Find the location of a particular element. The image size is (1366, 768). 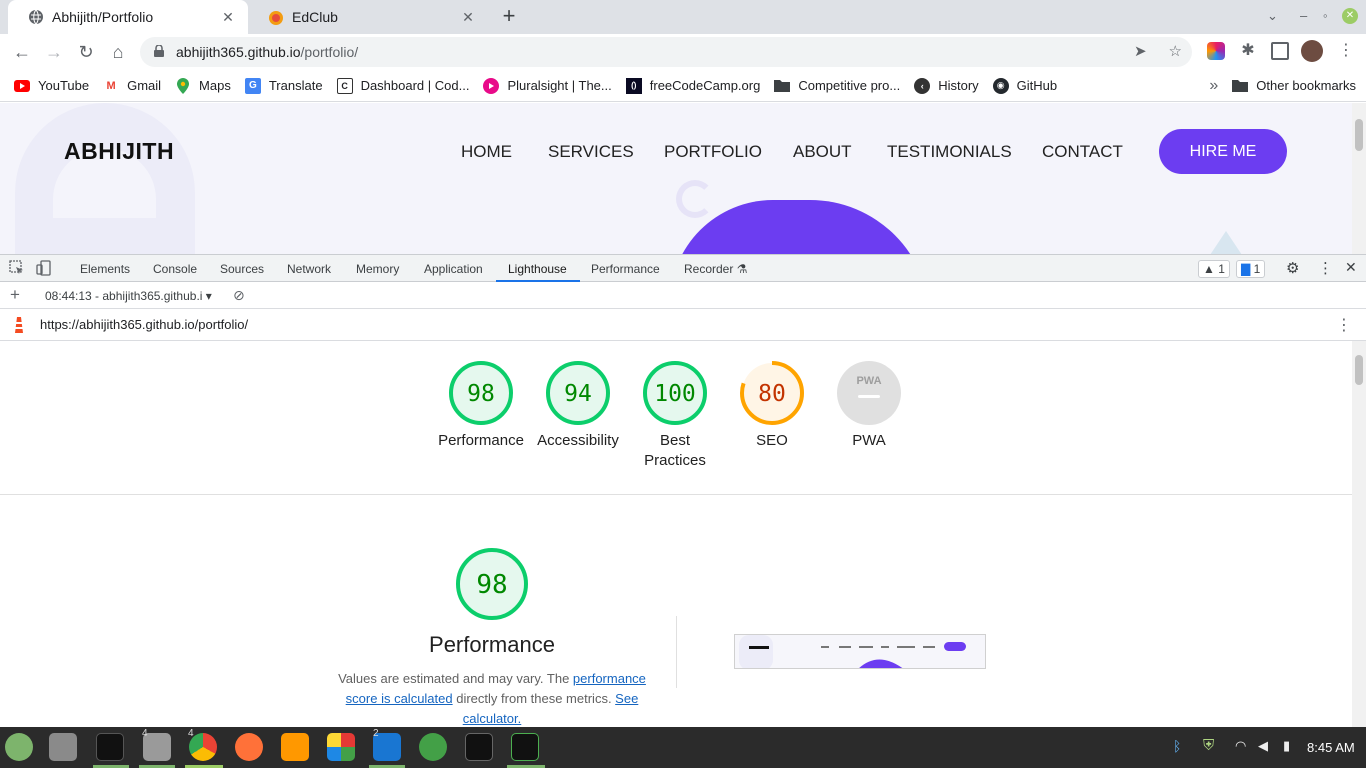

lighthouse-logo-icon is located at coordinates (19, 326).